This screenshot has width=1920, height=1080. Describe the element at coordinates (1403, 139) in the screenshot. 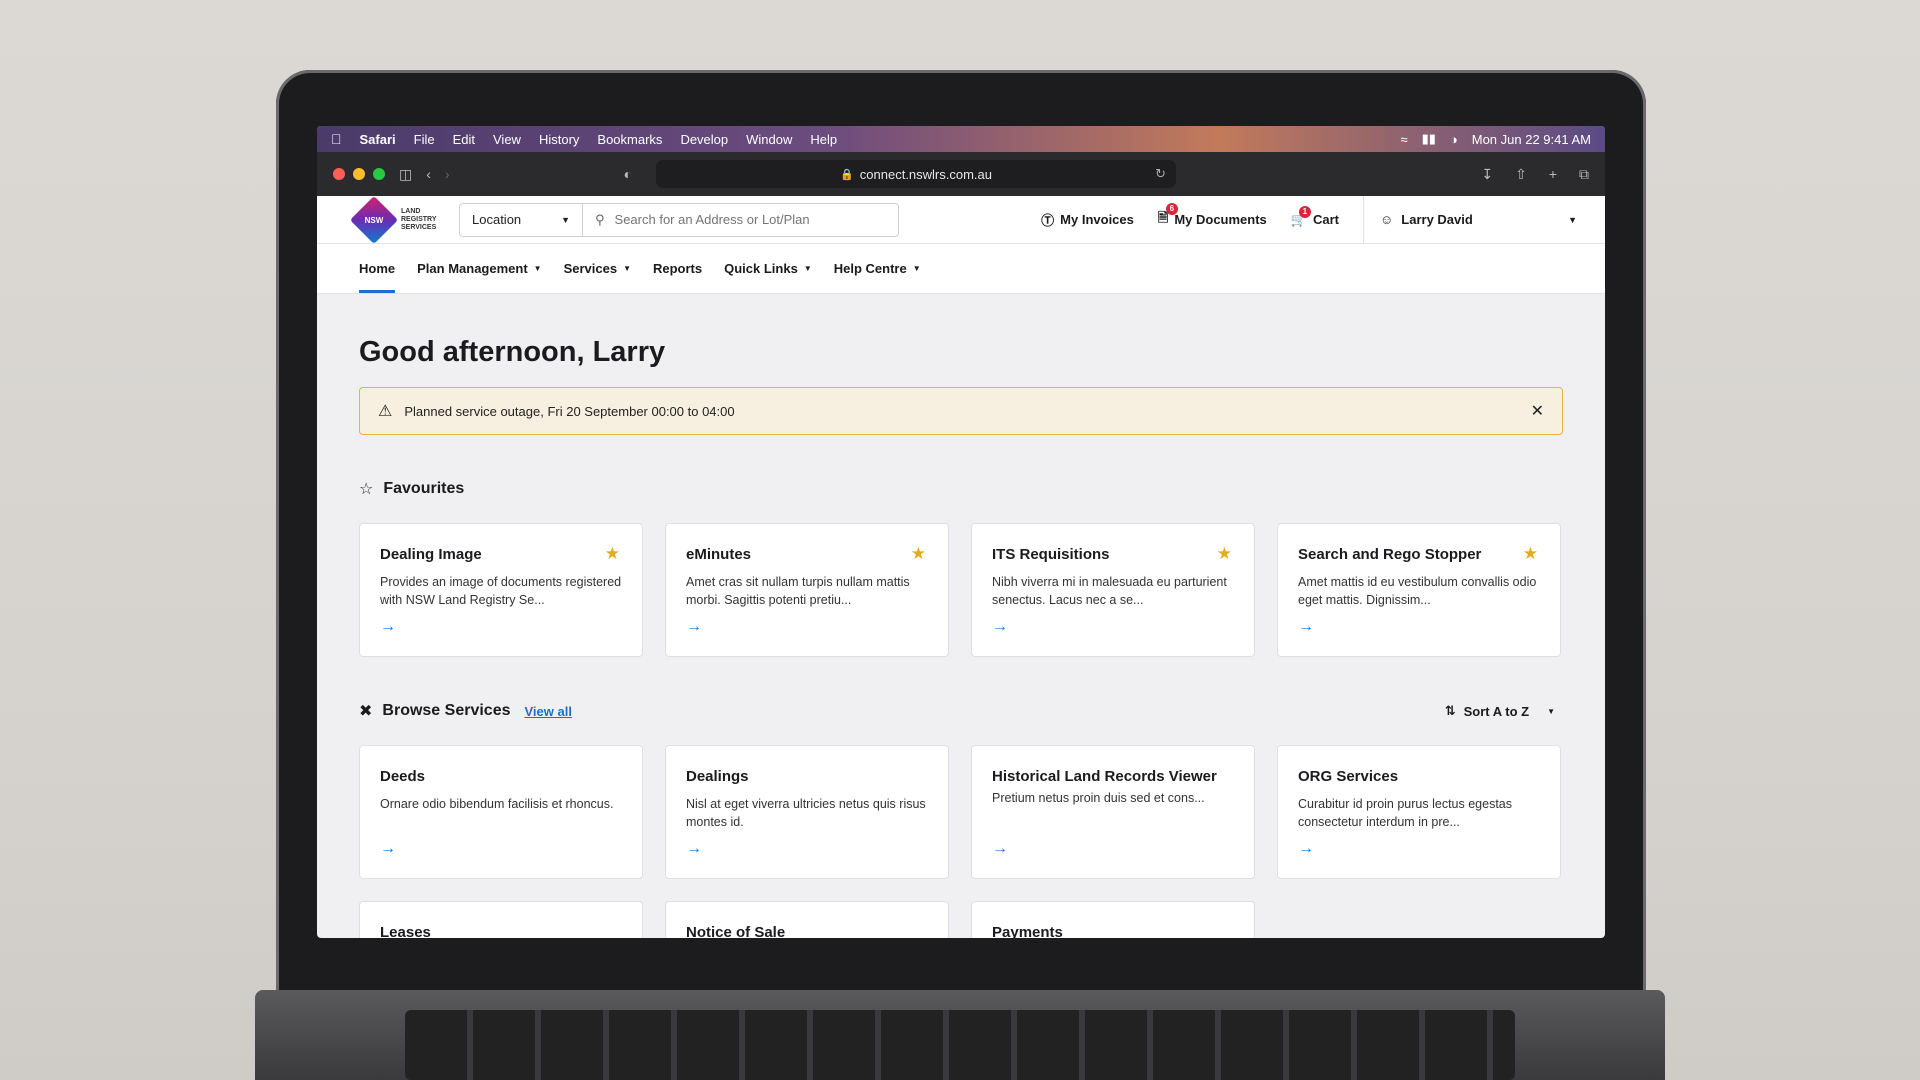

I see `wifi-icon: ≈` at that location.